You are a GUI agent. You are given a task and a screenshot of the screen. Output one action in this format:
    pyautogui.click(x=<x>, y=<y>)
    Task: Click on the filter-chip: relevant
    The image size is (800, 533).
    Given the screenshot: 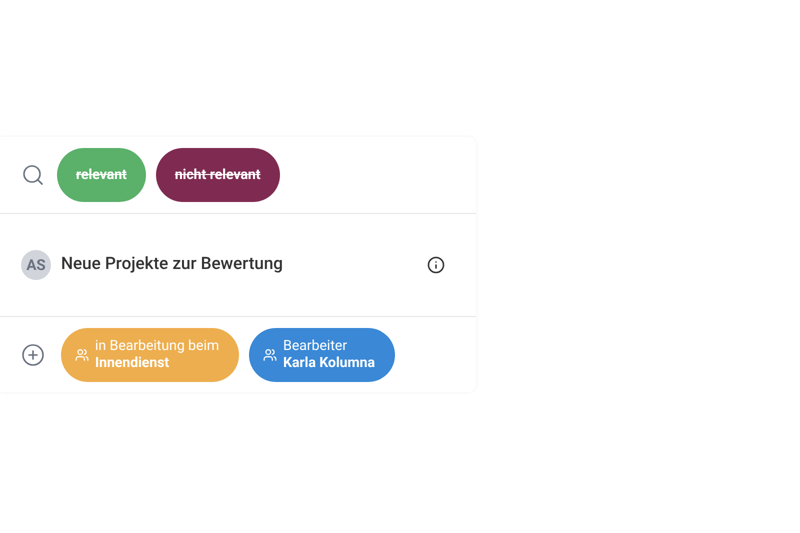 What is the action you would take?
    pyautogui.click(x=101, y=175)
    